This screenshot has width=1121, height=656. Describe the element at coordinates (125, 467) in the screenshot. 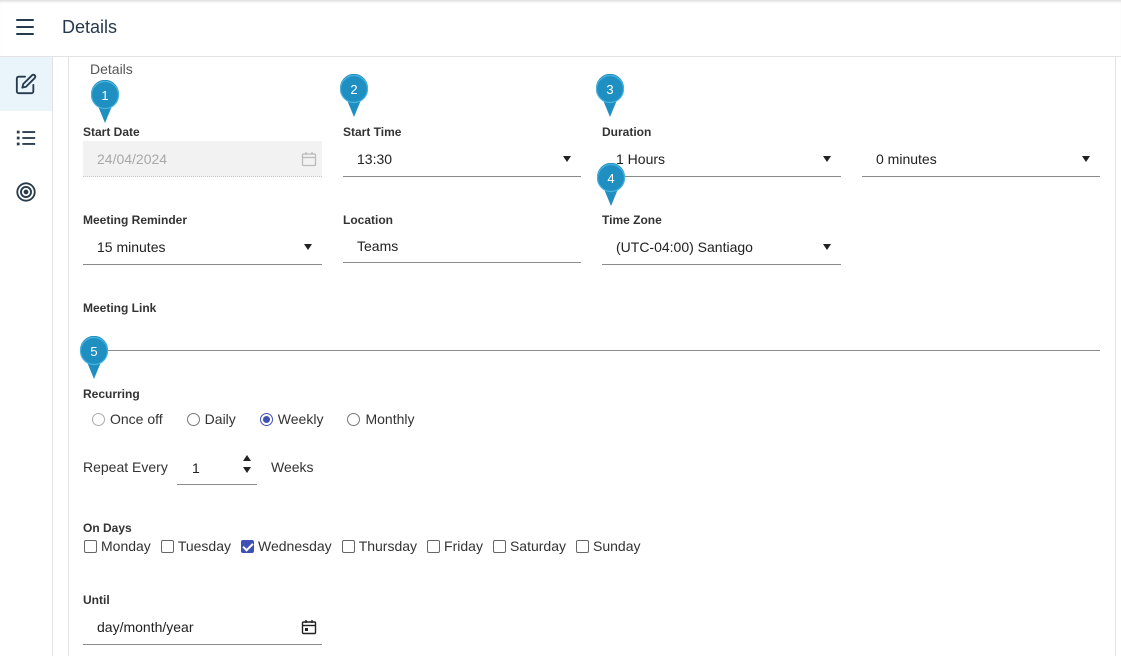

I see `repeat-every-label: Repeat Every` at that location.